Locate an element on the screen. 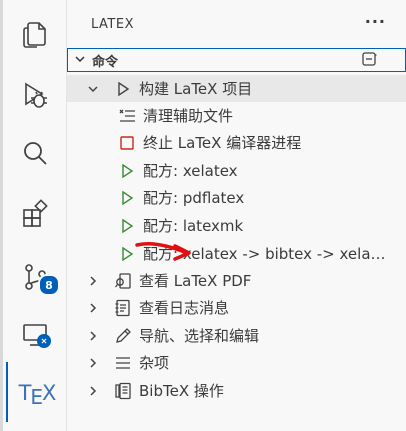 The width and height of the screenshot is (406, 431). tree-item-recipe-xelatex: 配方: xelatex is located at coordinates (236, 170).